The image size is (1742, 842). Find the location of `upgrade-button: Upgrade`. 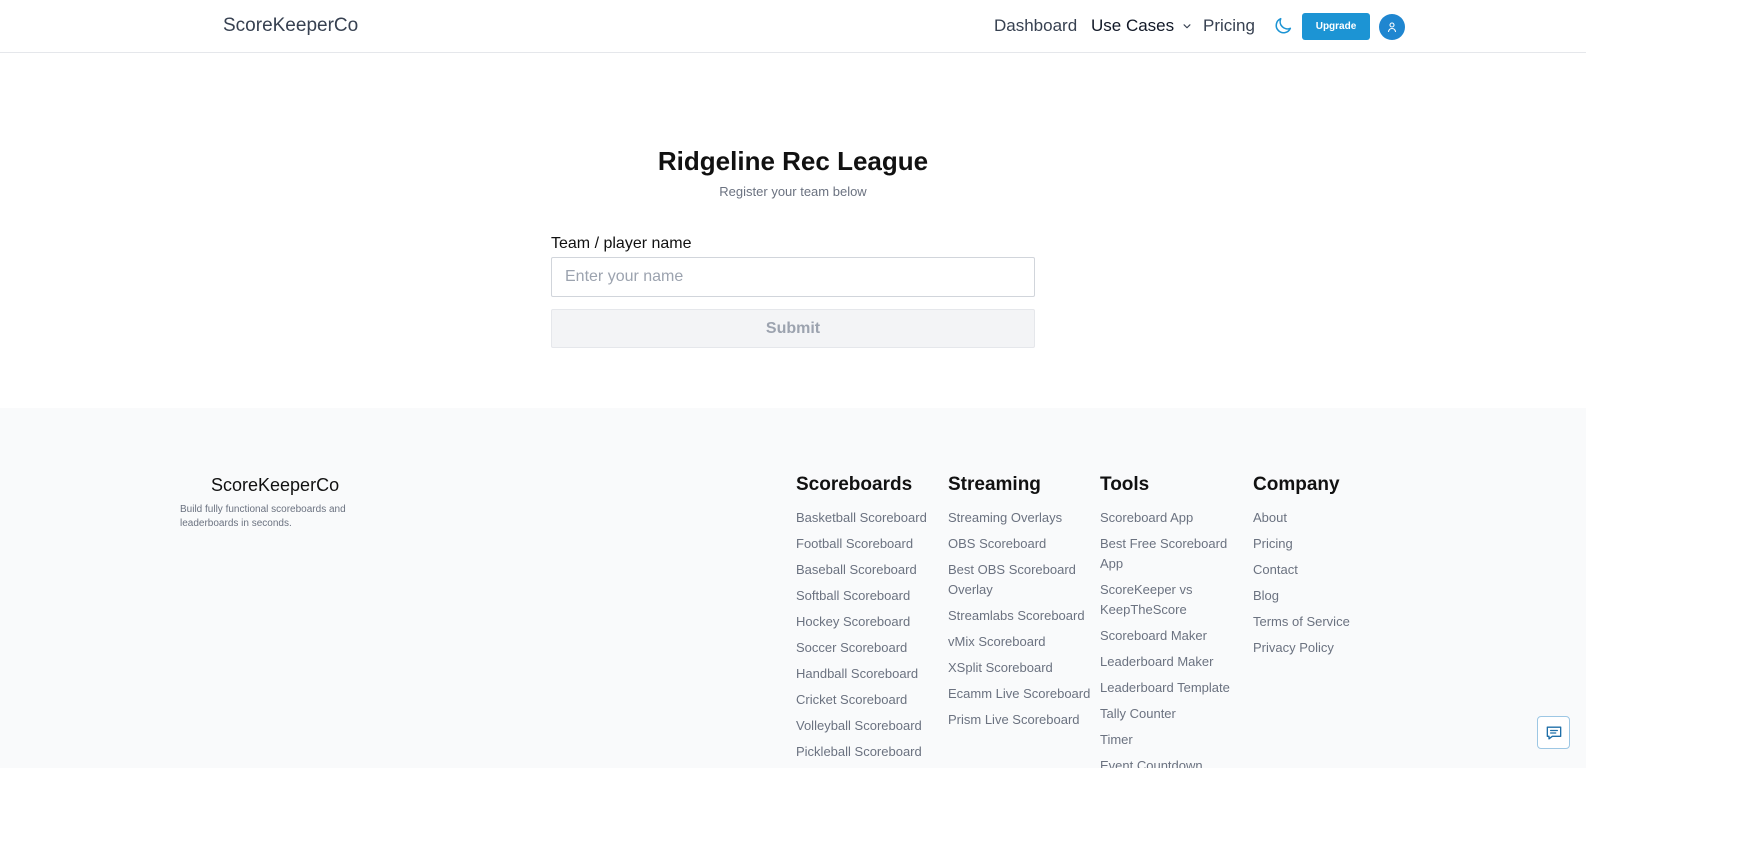

upgrade-button: Upgrade is located at coordinates (1336, 26).